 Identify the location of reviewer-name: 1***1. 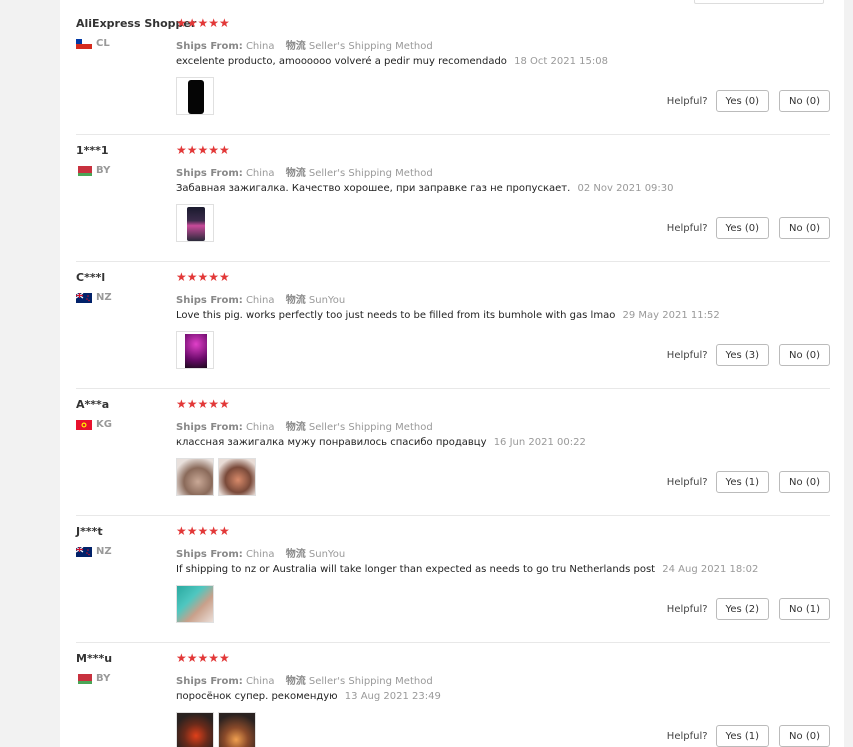
(92, 150).